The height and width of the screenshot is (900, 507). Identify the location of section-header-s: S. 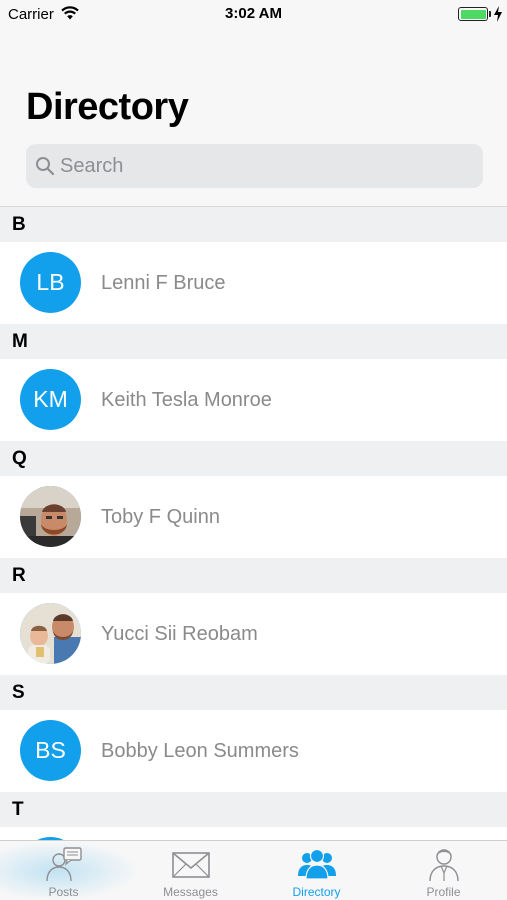
(253, 692).